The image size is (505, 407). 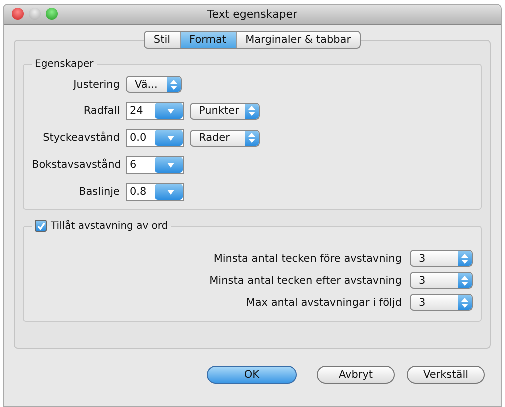 What do you see at coordinates (356, 375) in the screenshot?
I see `dialog-button: Avbryt` at bounding box center [356, 375].